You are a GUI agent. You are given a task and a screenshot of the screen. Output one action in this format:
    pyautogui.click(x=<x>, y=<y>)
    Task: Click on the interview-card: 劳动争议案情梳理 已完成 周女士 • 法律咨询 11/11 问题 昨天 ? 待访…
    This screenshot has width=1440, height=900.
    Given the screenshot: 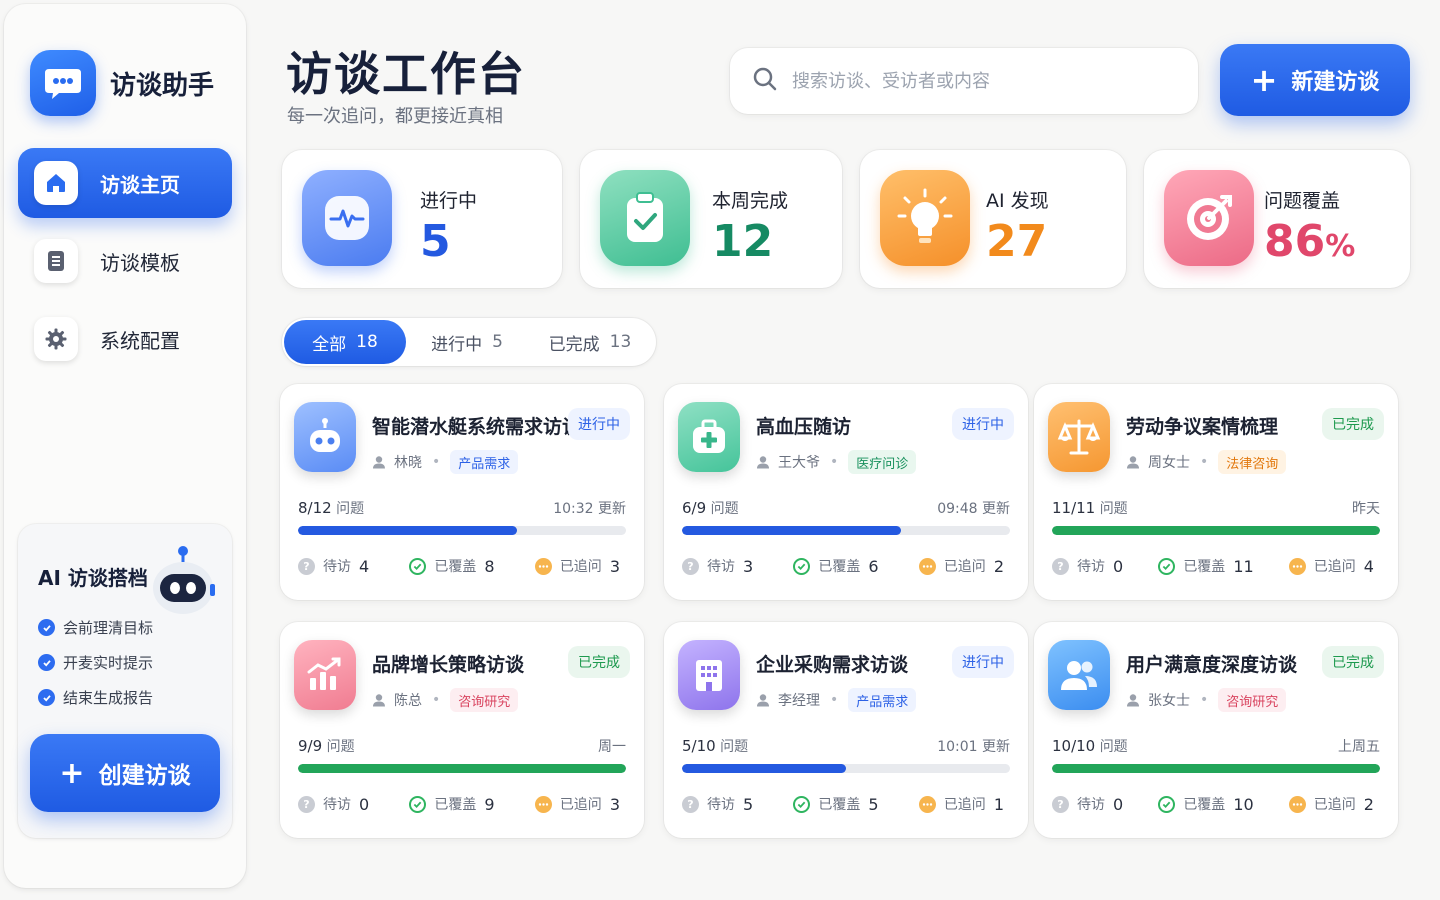 What is the action you would take?
    pyautogui.click(x=1216, y=492)
    